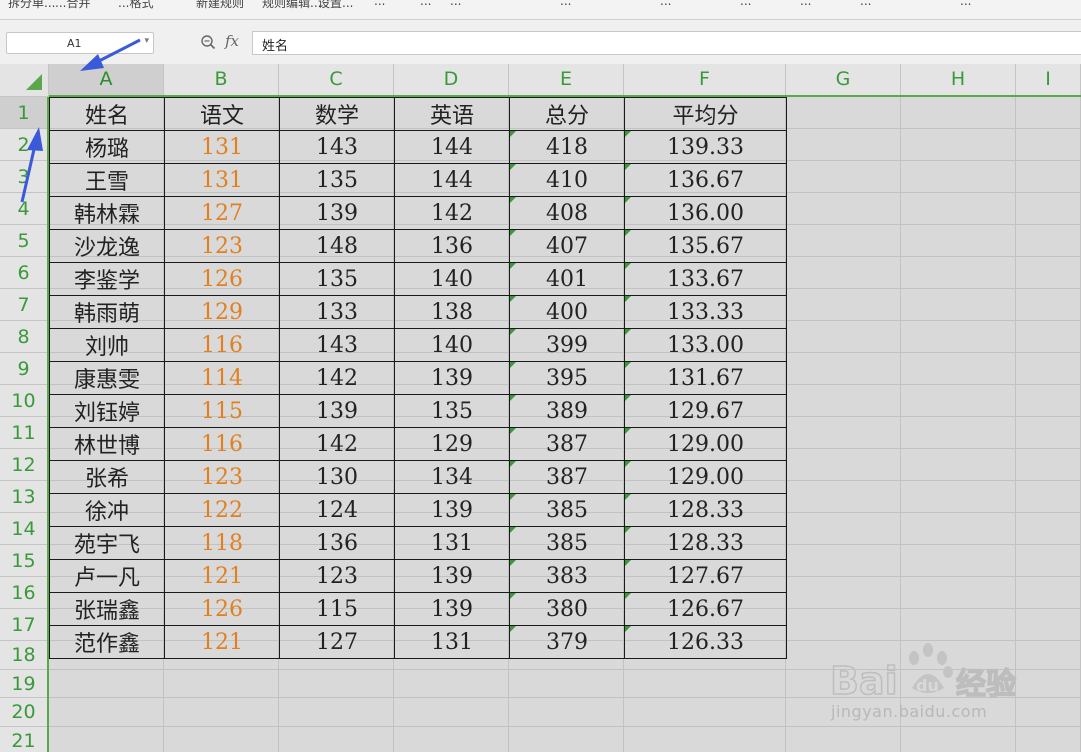 The image size is (1081, 752). Describe the element at coordinates (23, 113) in the screenshot. I see `row-header-1: 1` at that location.